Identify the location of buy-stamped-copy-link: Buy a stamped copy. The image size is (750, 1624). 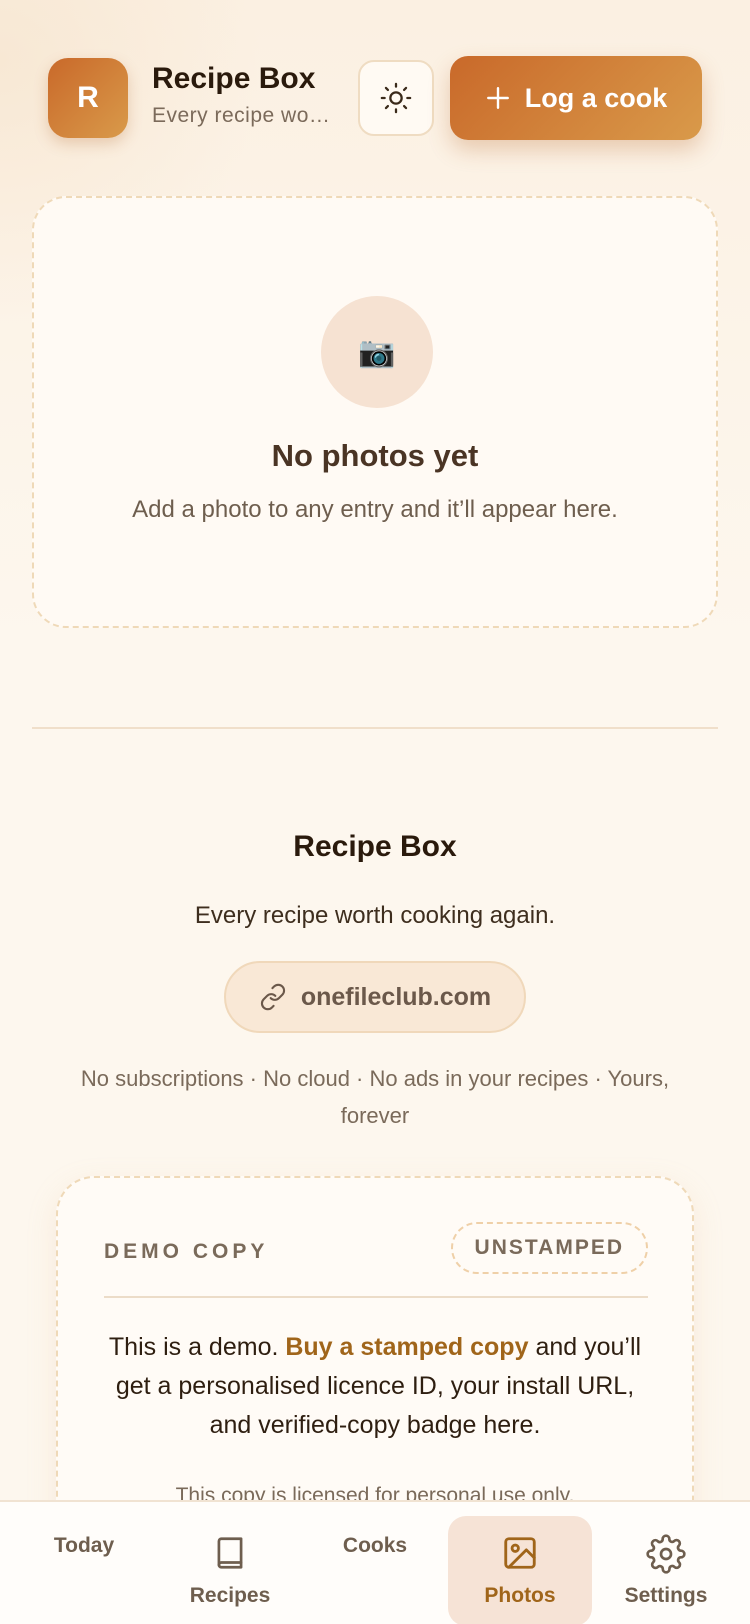
(406, 1347).